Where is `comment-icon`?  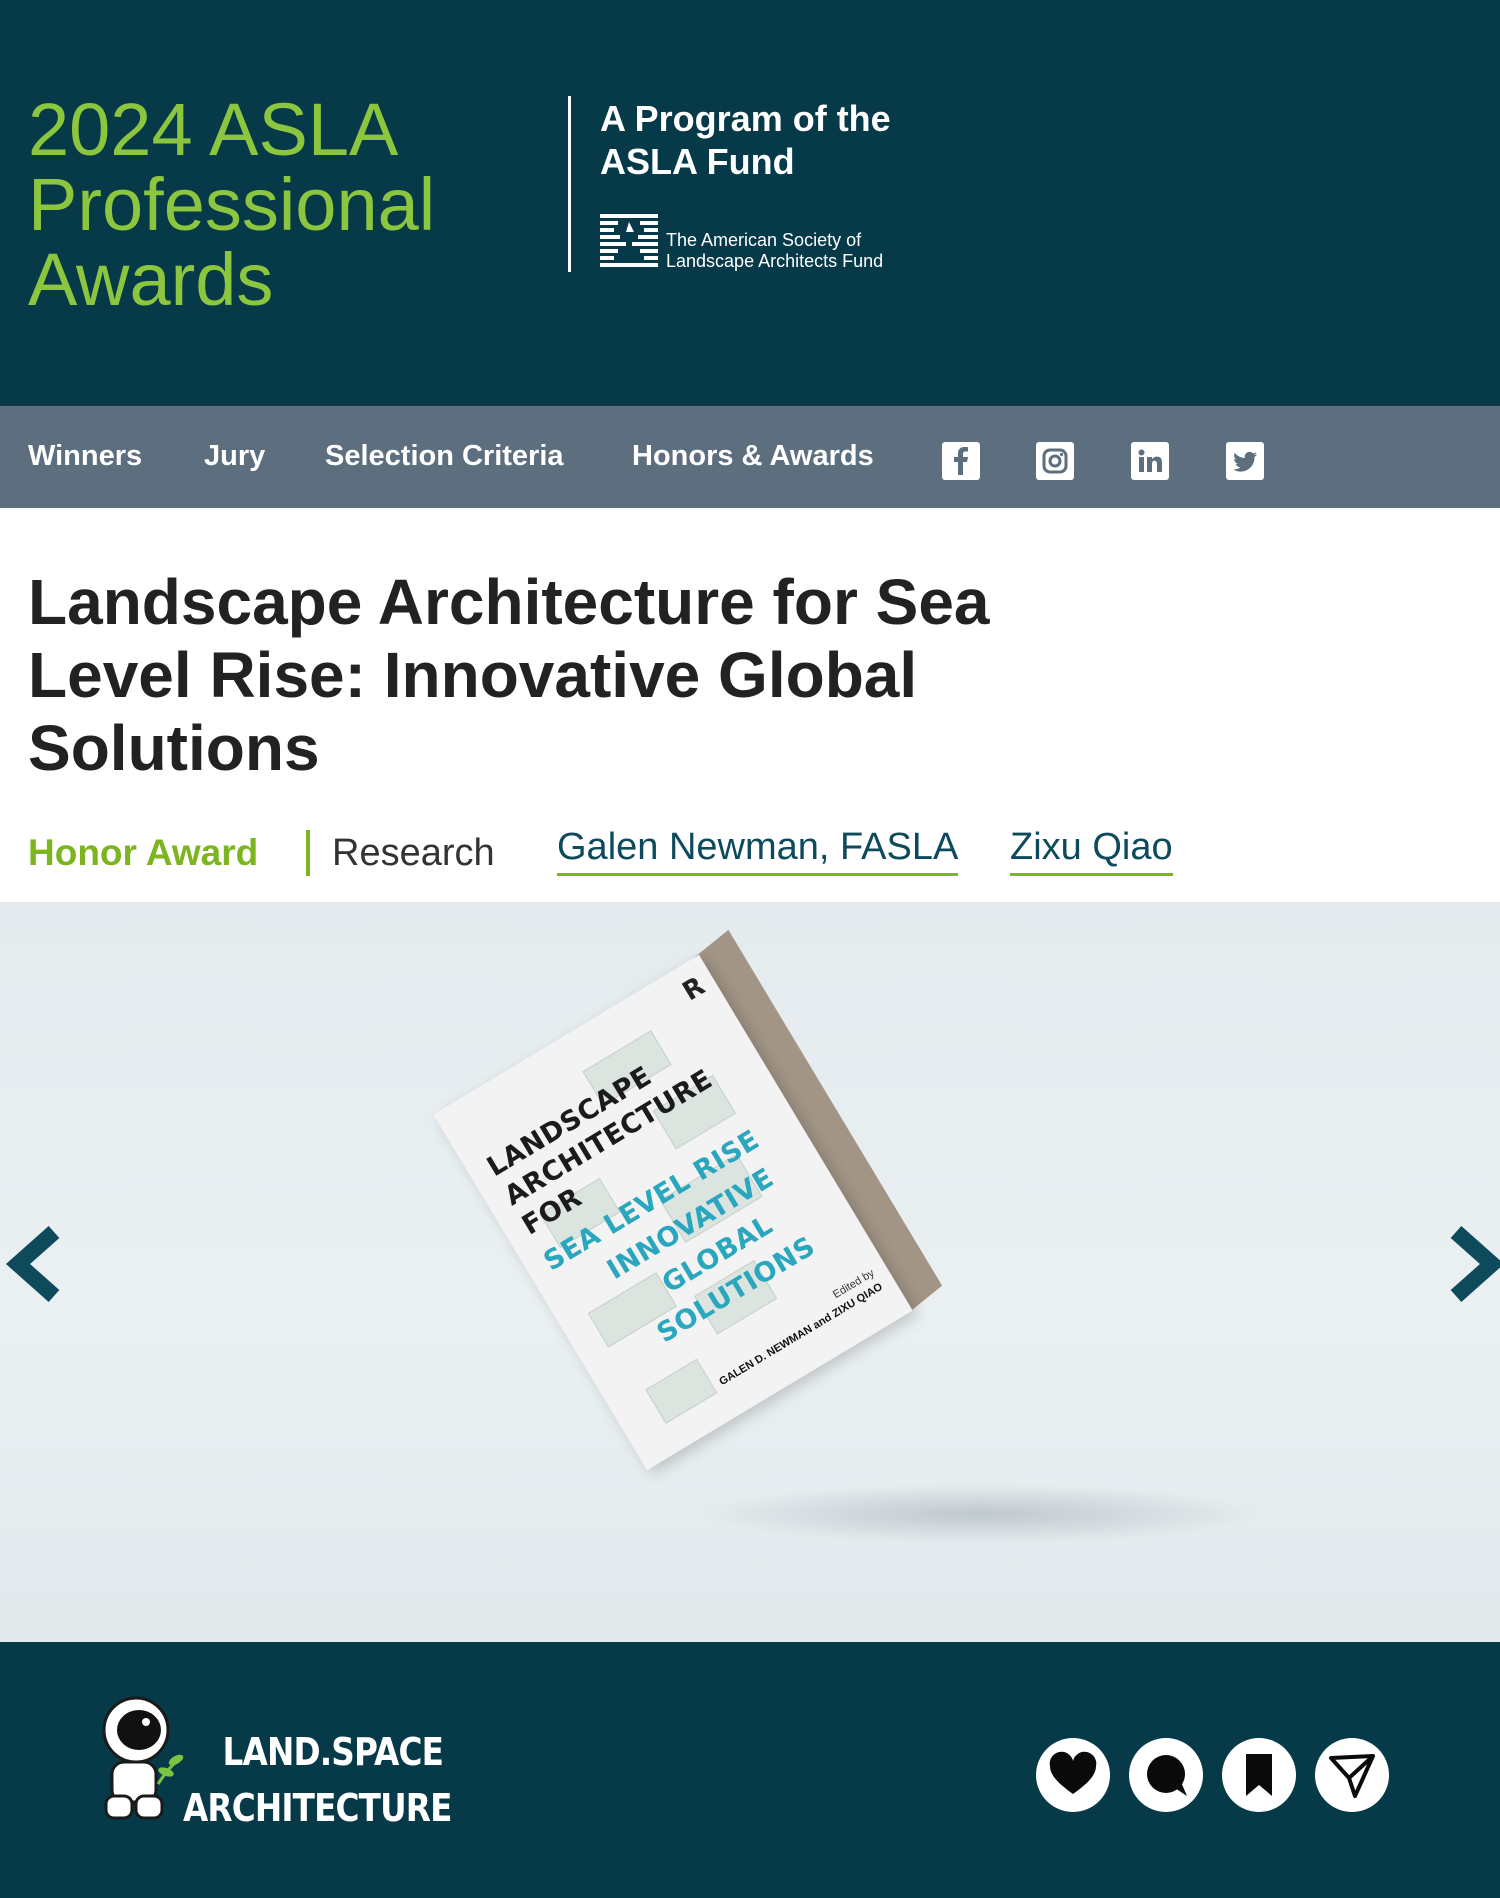
comment-icon is located at coordinates (1166, 1775).